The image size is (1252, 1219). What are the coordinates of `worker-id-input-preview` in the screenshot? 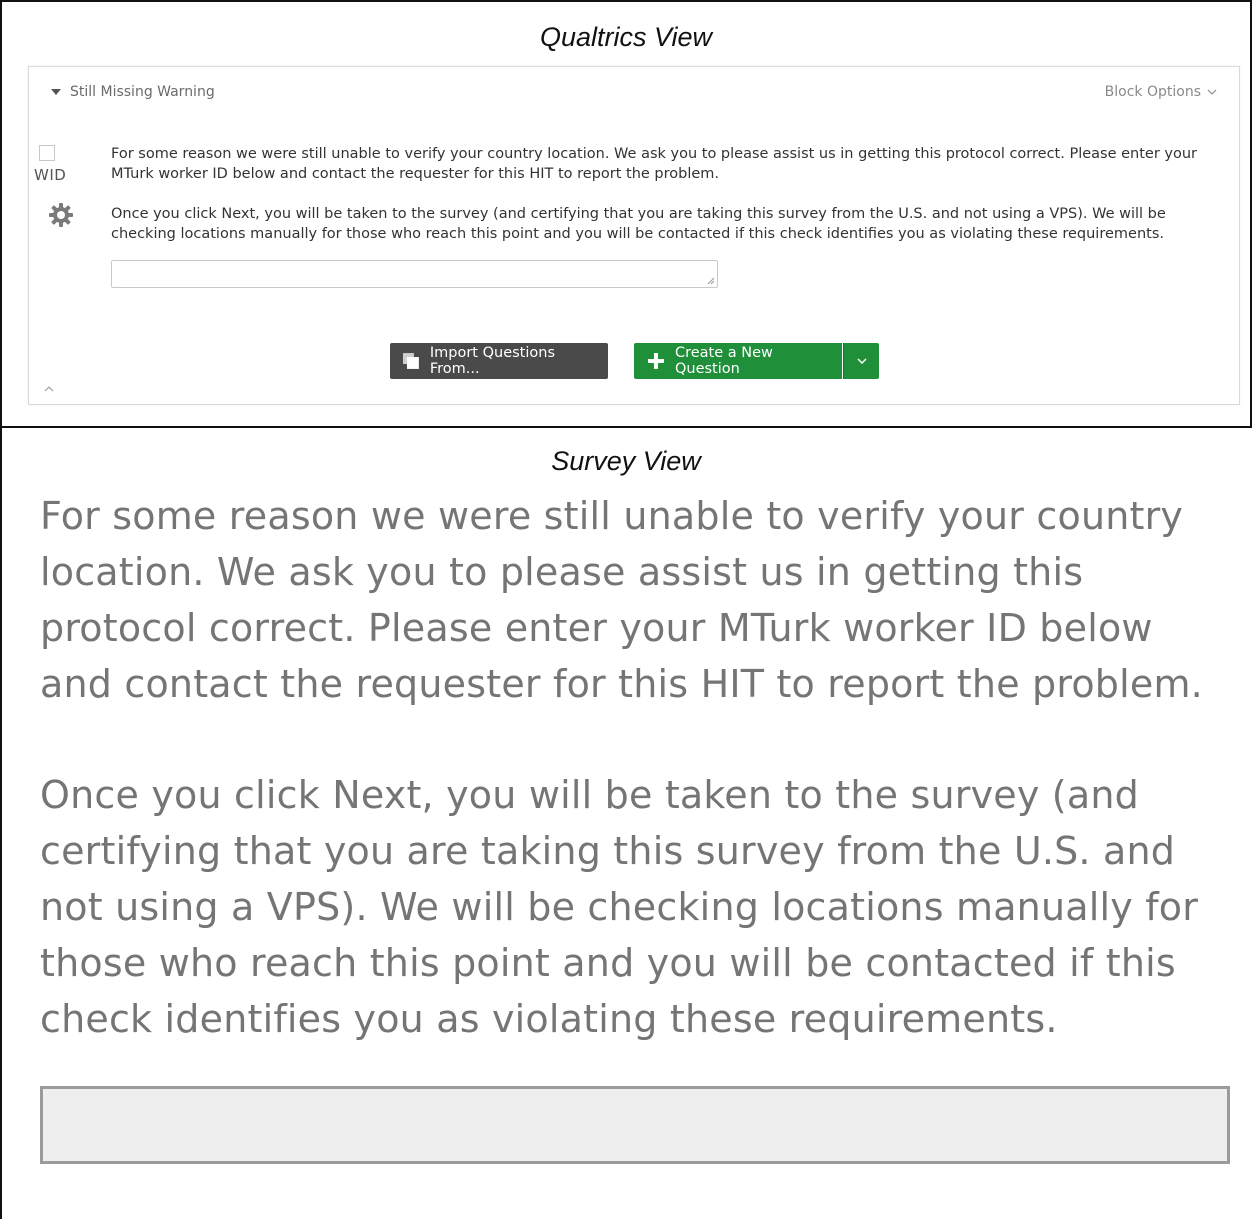 It's located at (414, 274).